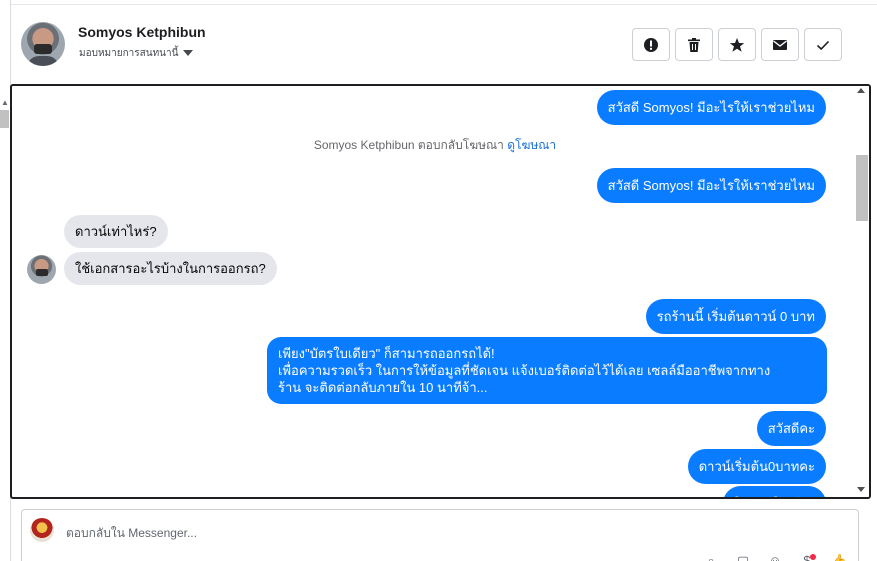  I want to click on message-incoming: ดาวน์เท่าไหร่?, so click(116, 231).